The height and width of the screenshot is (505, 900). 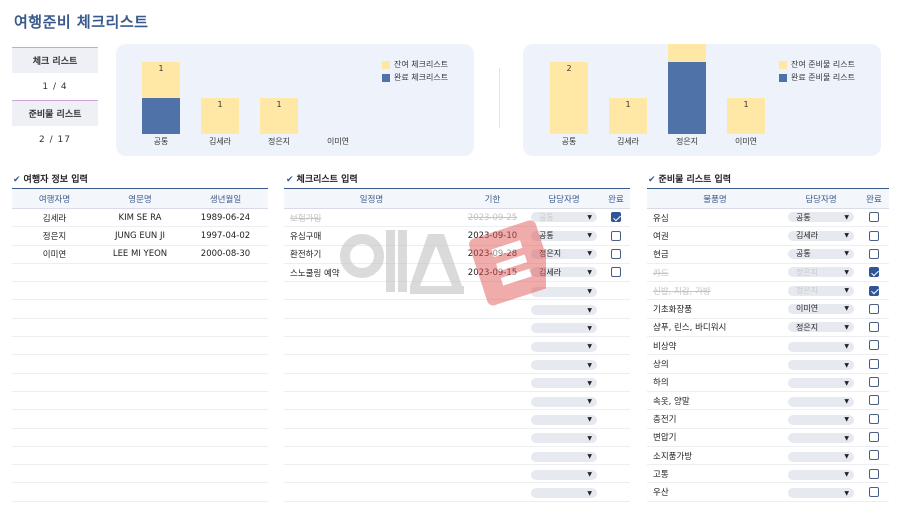 I want to click on traveler-name: 정은지, so click(x=54, y=236).